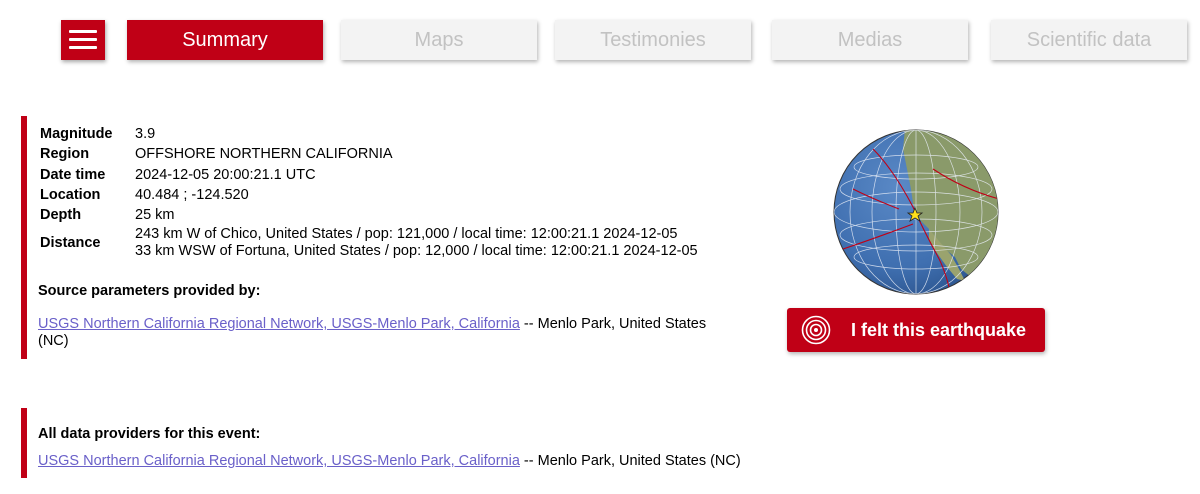 Image resolution: width=1200 pixels, height=494 pixels. Describe the element at coordinates (192, 195) in the screenshot. I see `location-value: 40.484 ; -124.520` at that location.